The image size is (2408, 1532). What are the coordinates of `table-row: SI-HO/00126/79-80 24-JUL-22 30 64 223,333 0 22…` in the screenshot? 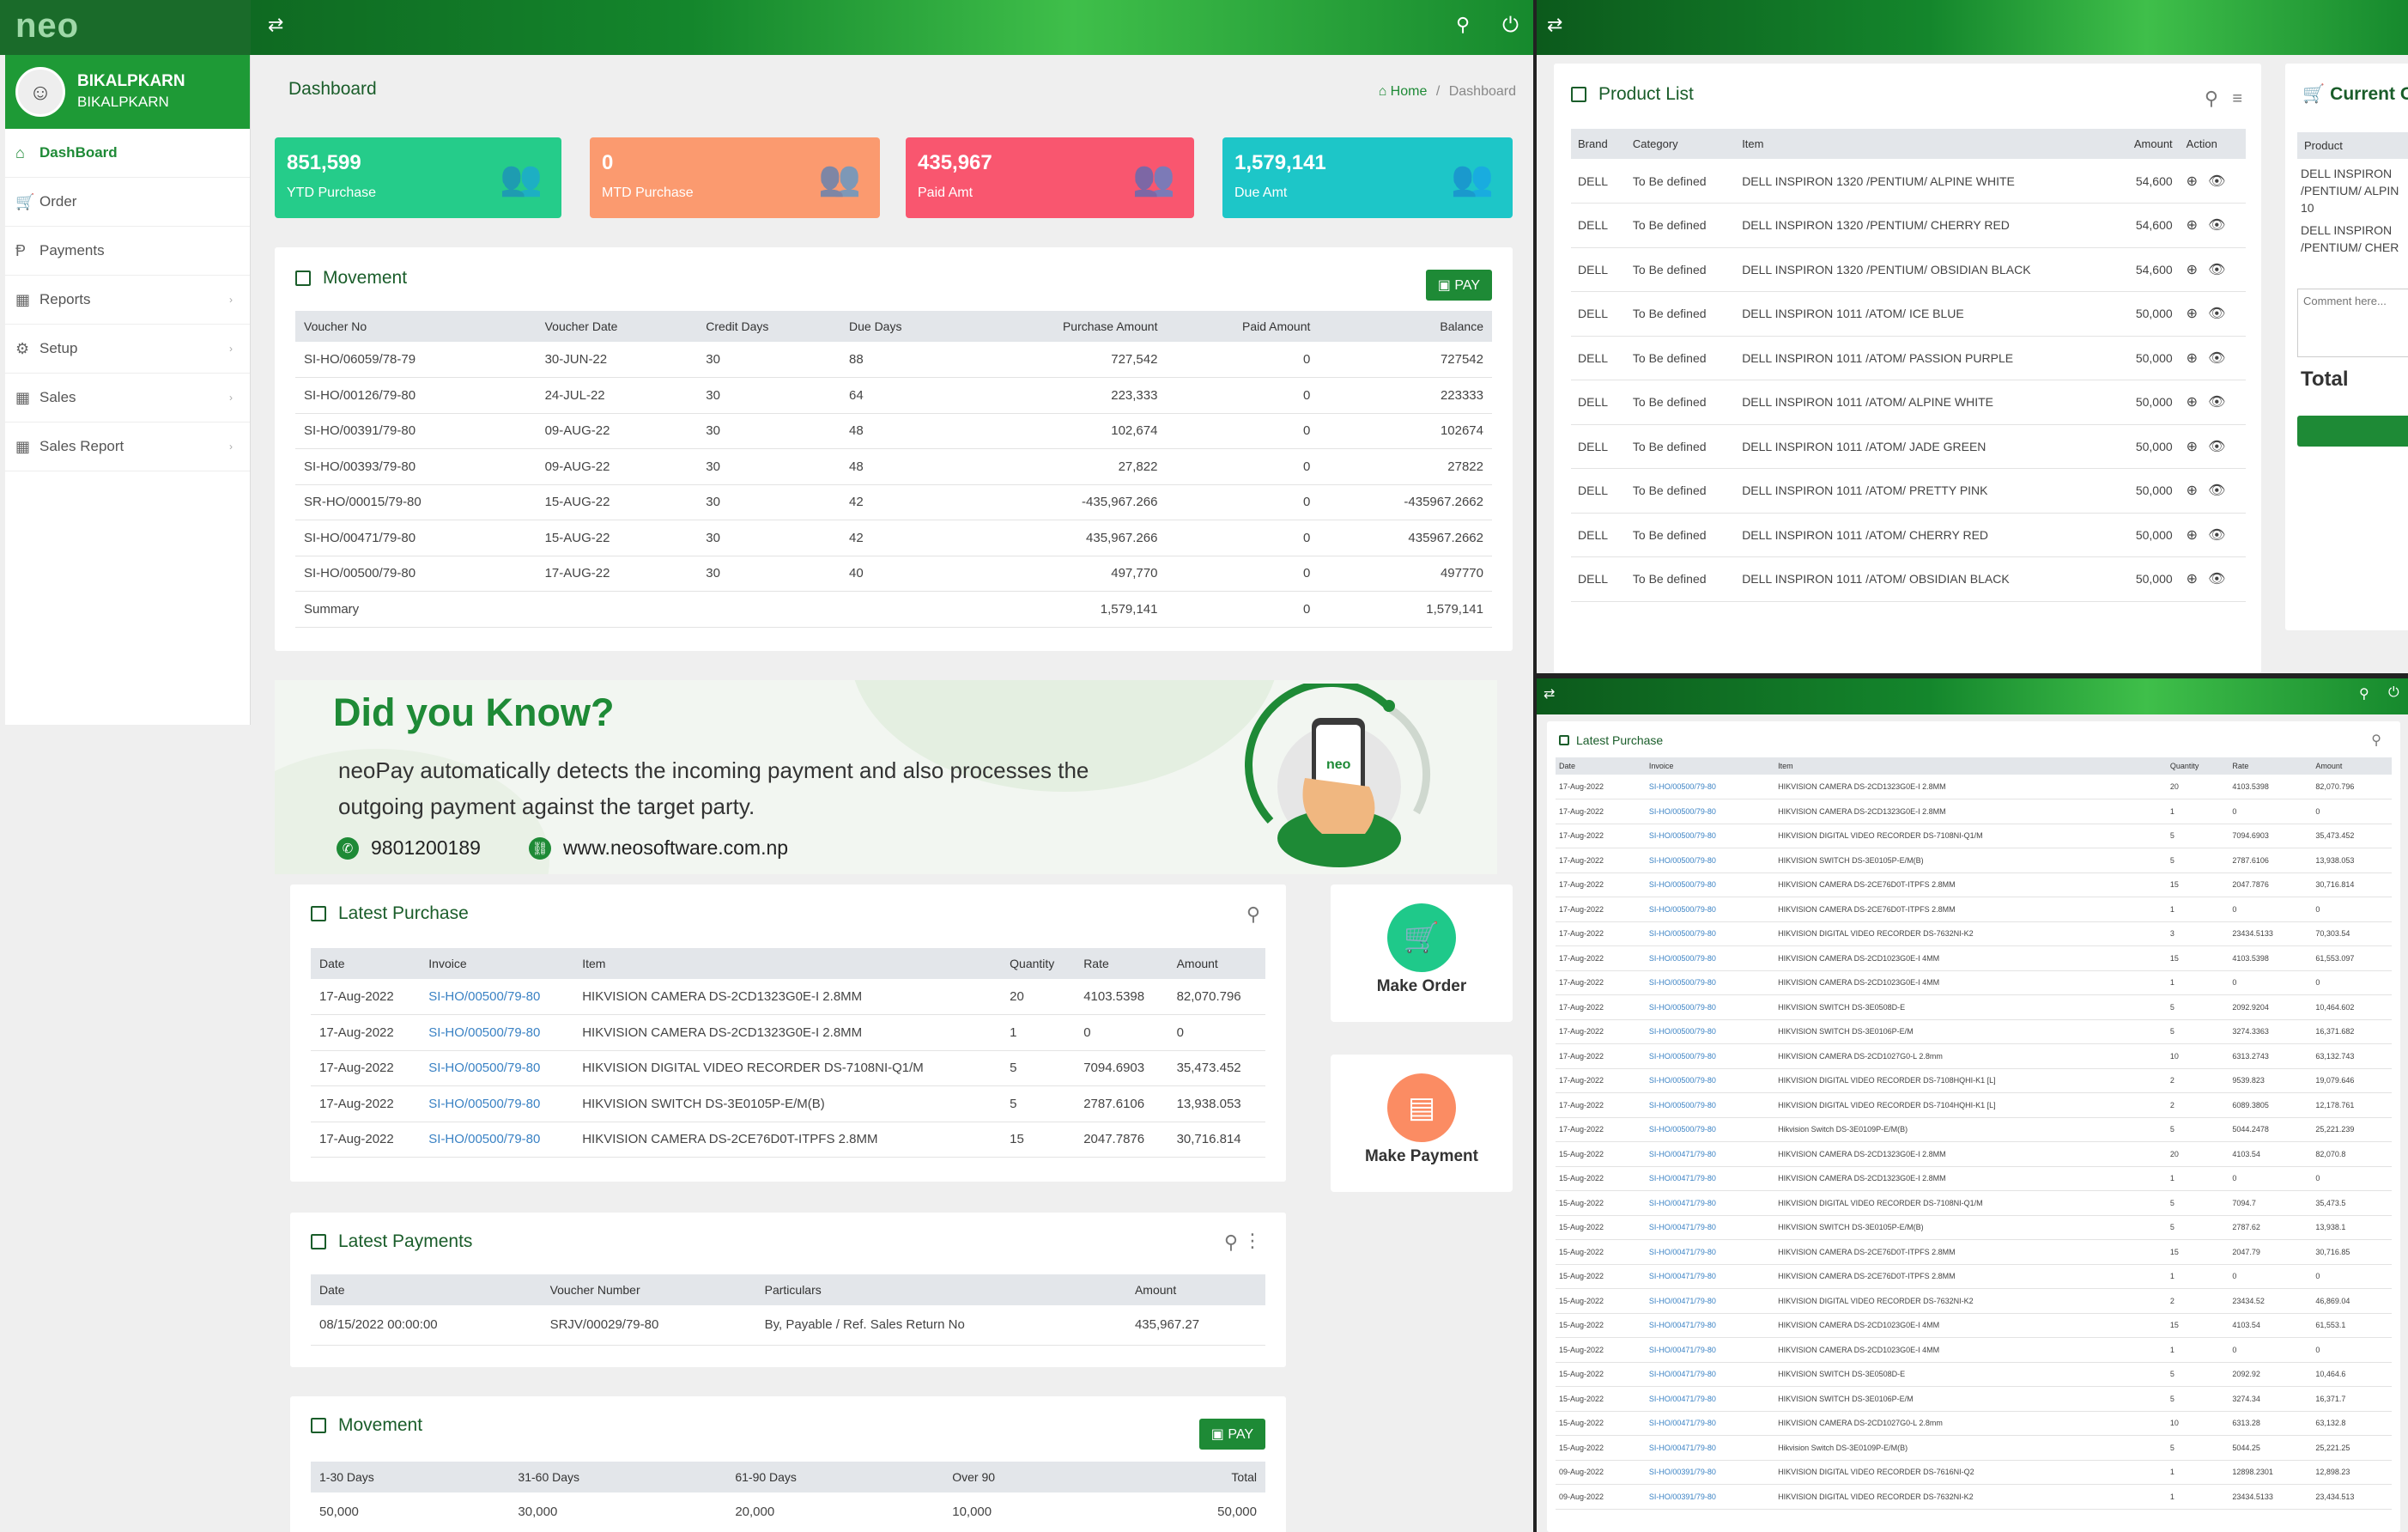 It's located at (894, 396).